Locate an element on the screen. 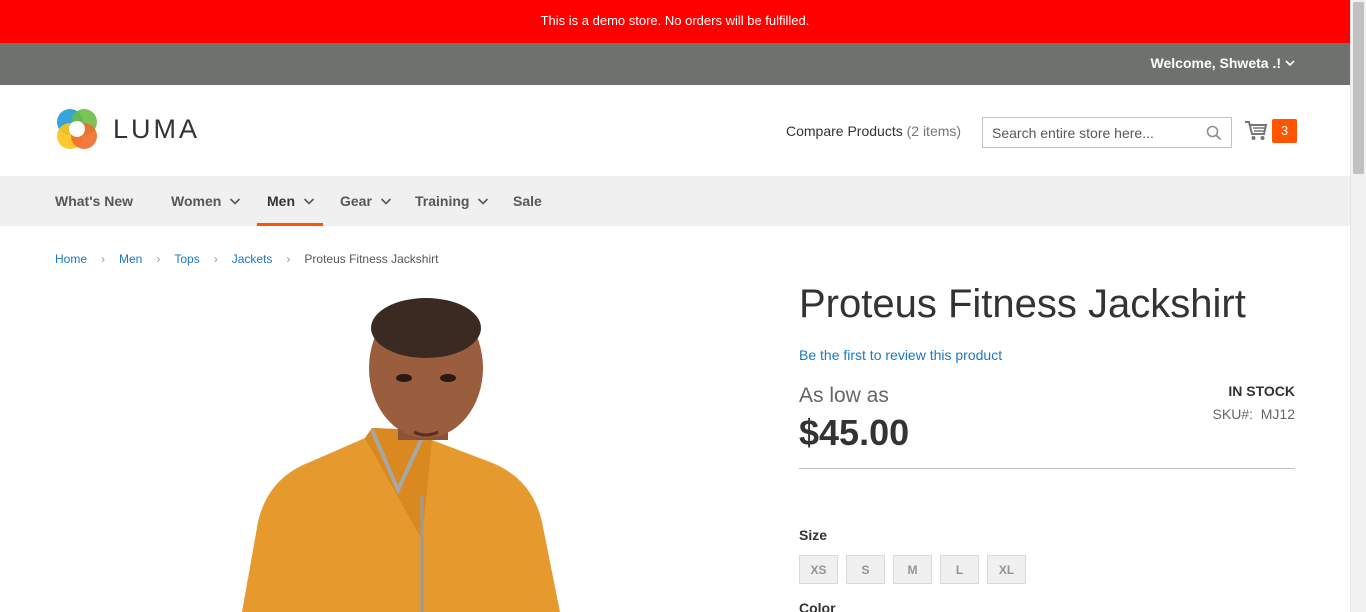 This screenshot has height=612, width=1366. nav-label: Sale is located at coordinates (527, 201).